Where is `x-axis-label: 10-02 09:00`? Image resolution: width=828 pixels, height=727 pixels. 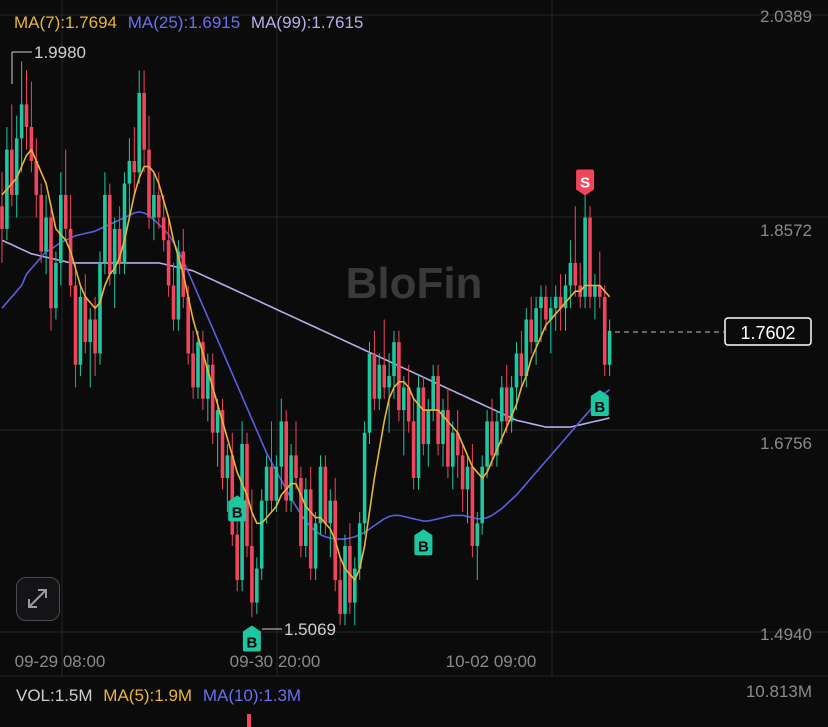
x-axis-label: 10-02 09:00 is located at coordinates (491, 661).